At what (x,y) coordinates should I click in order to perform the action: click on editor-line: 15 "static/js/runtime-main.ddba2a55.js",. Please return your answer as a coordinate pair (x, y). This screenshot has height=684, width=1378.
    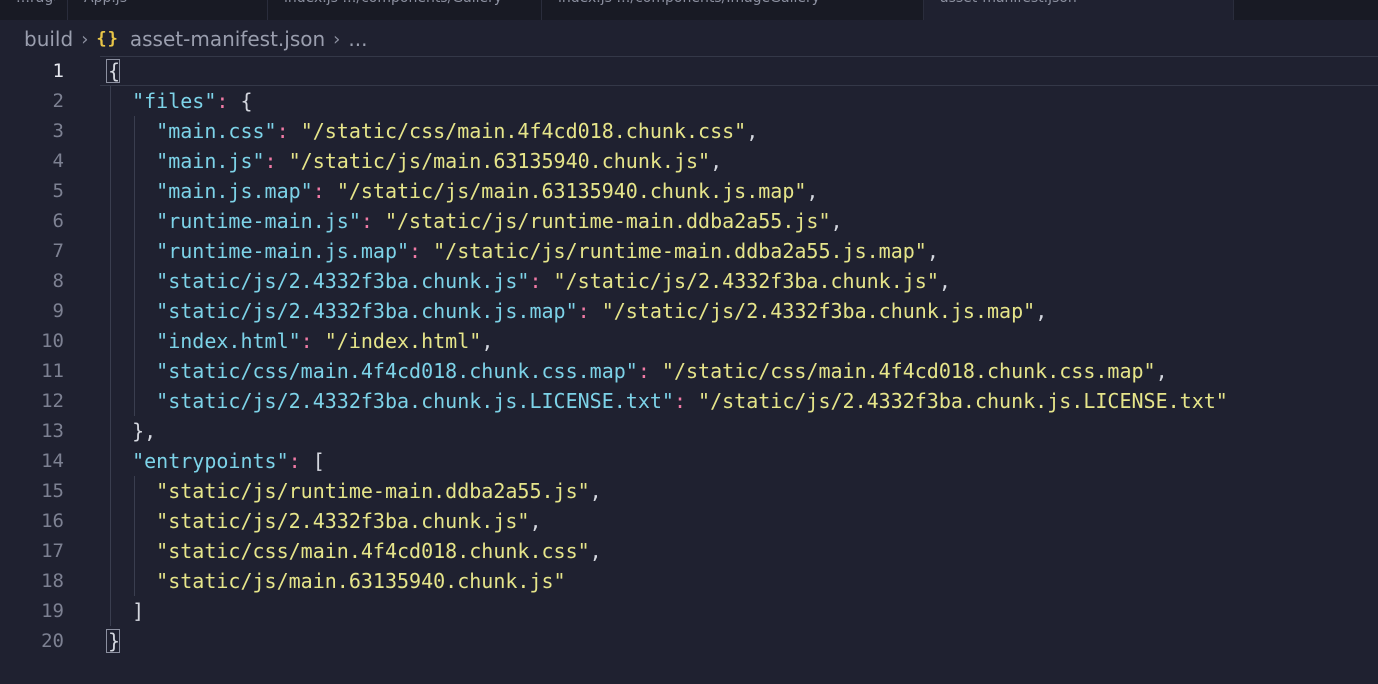
    Looking at the image, I should click on (689, 491).